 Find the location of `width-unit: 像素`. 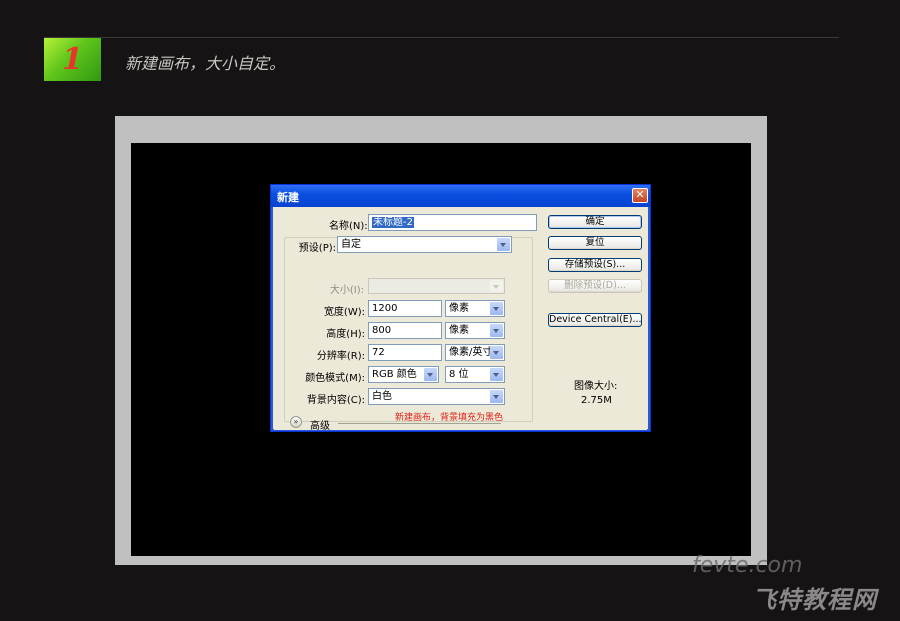

width-unit: 像素 is located at coordinates (459, 308).